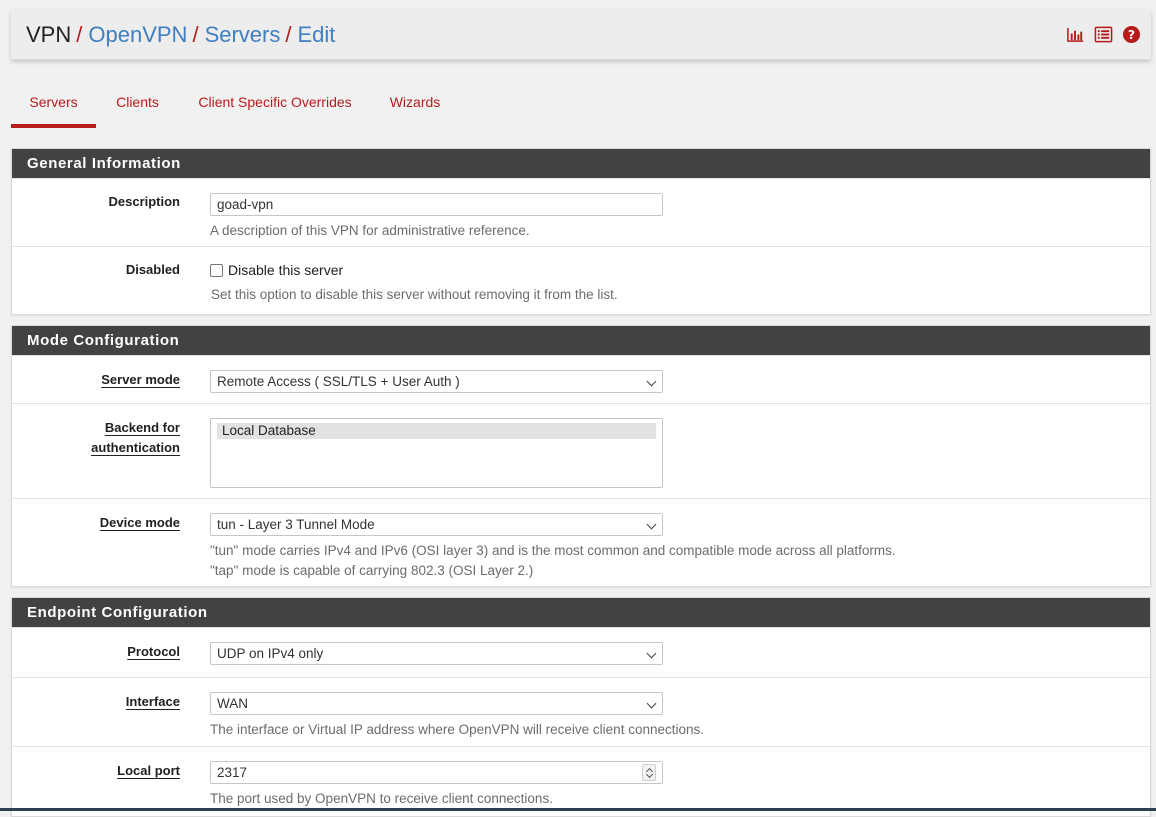 This screenshot has height=817, width=1156. Describe the element at coordinates (148, 770) in the screenshot. I see `local-port-label: Local port` at that location.